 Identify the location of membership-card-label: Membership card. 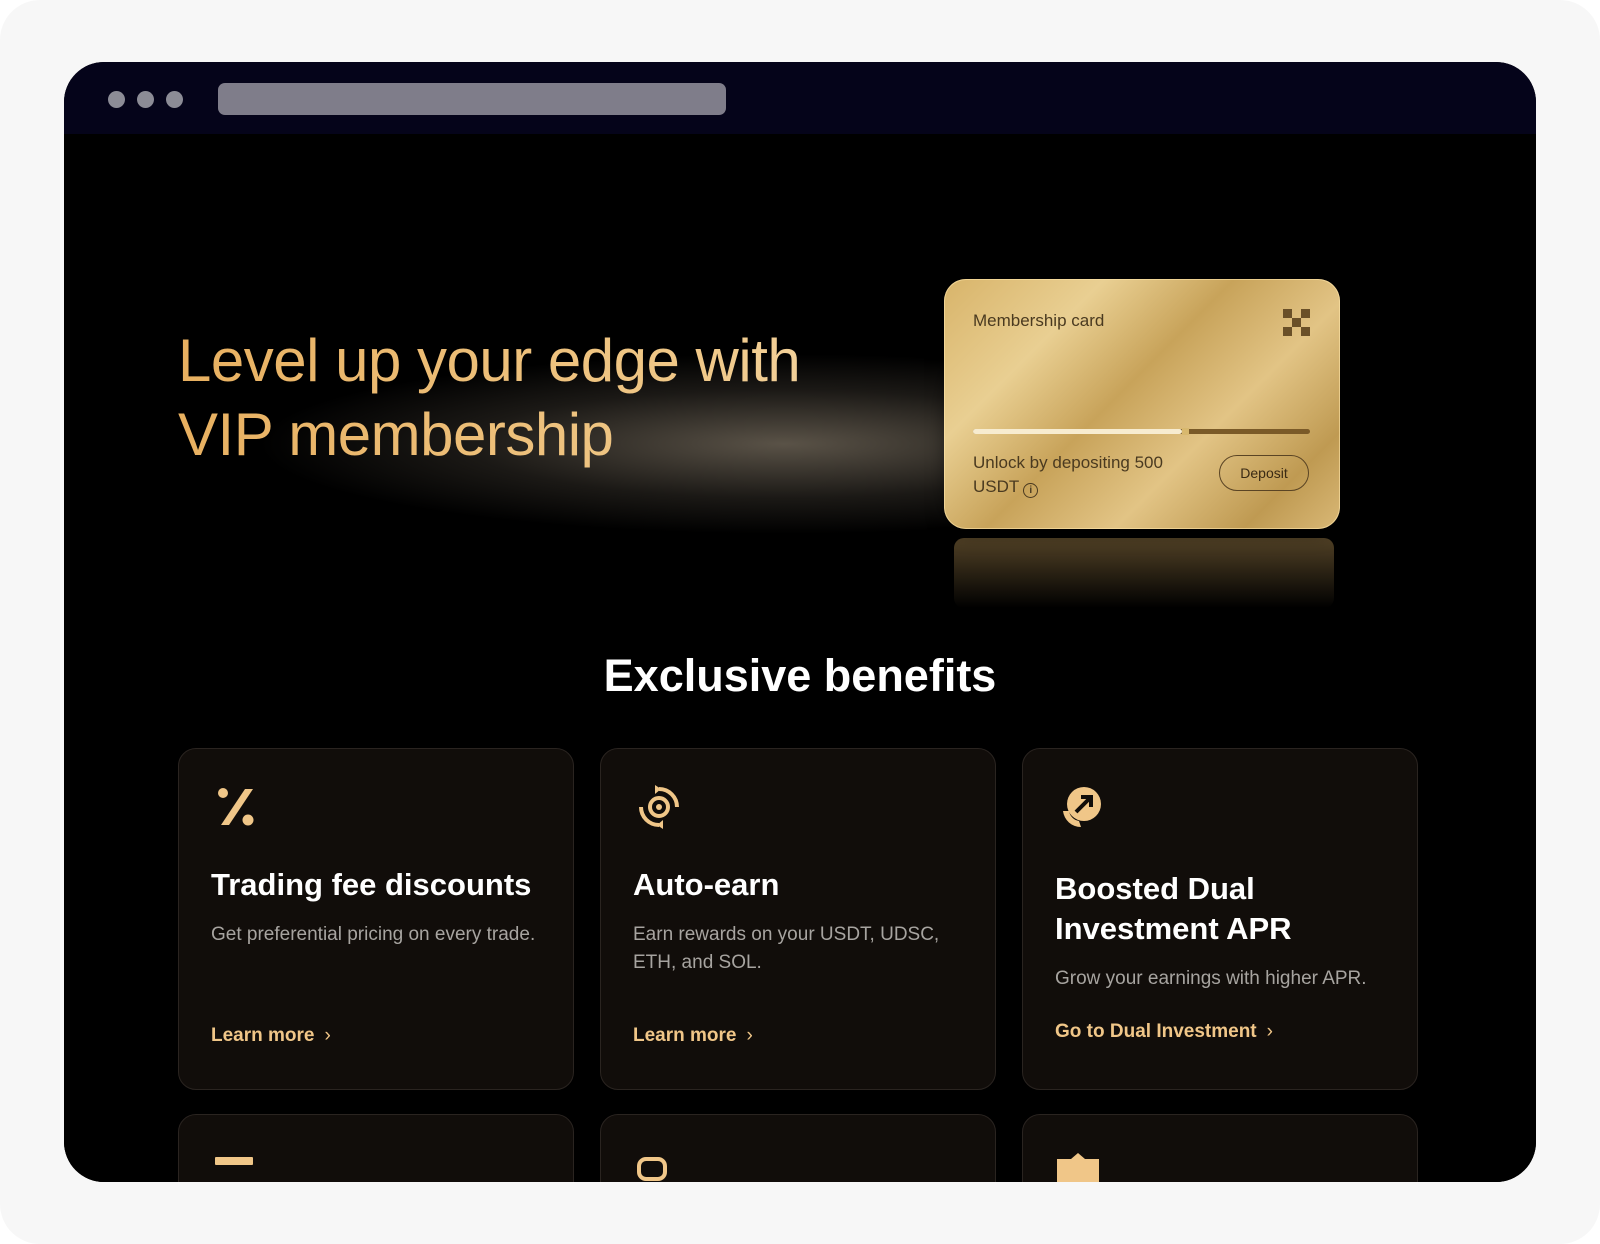
(1039, 320).